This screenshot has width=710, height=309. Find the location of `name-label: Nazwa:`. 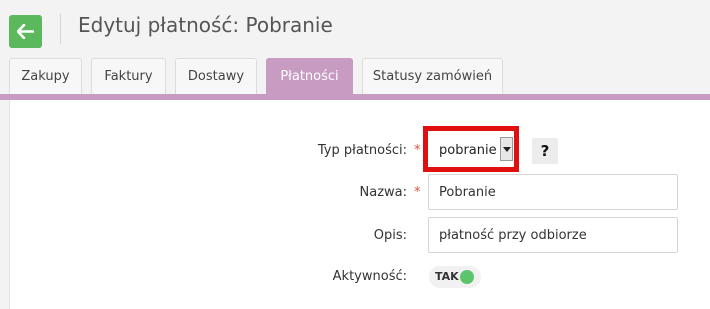

name-label: Nazwa: is located at coordinates (383, 192).